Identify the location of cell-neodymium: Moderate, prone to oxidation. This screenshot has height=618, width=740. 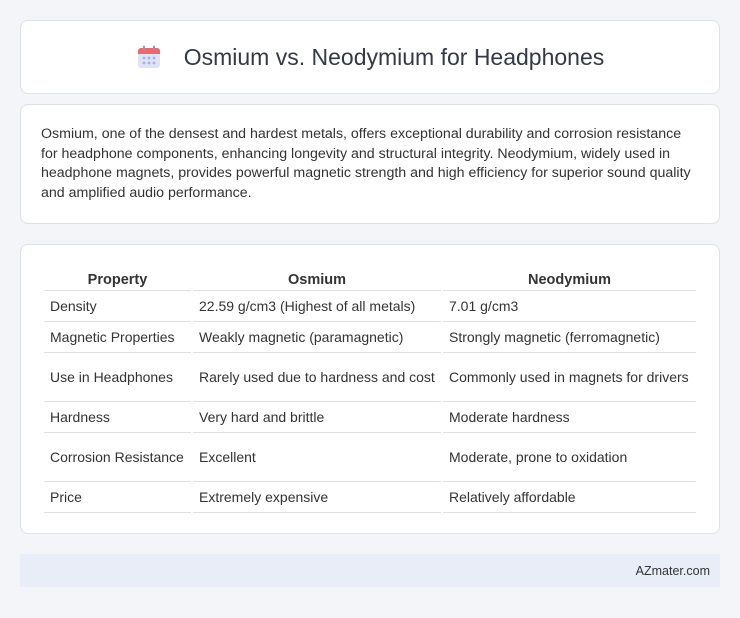
(569, 457).